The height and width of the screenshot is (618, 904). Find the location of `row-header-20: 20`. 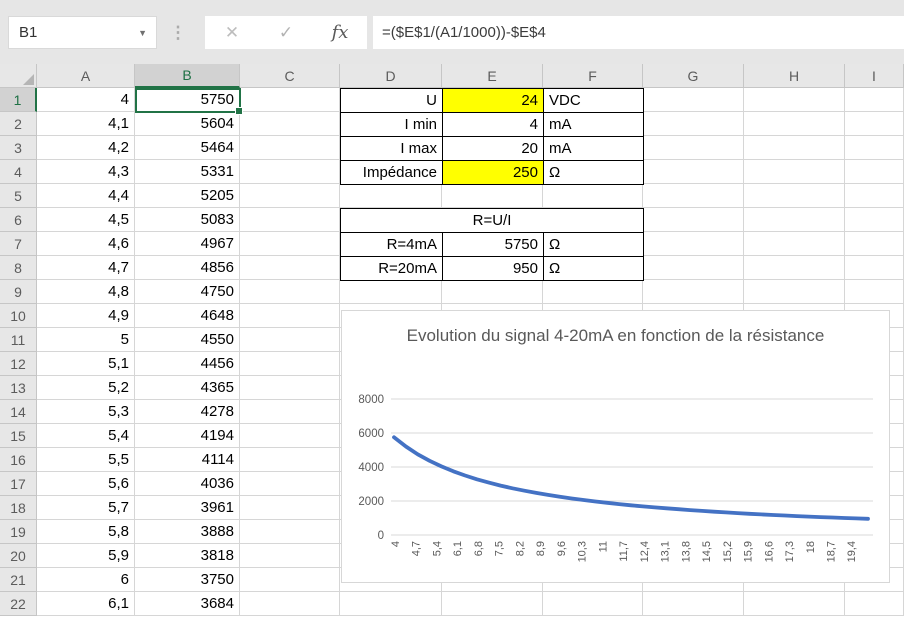

row-header-20: 20 is located at coordinates (18, 556).